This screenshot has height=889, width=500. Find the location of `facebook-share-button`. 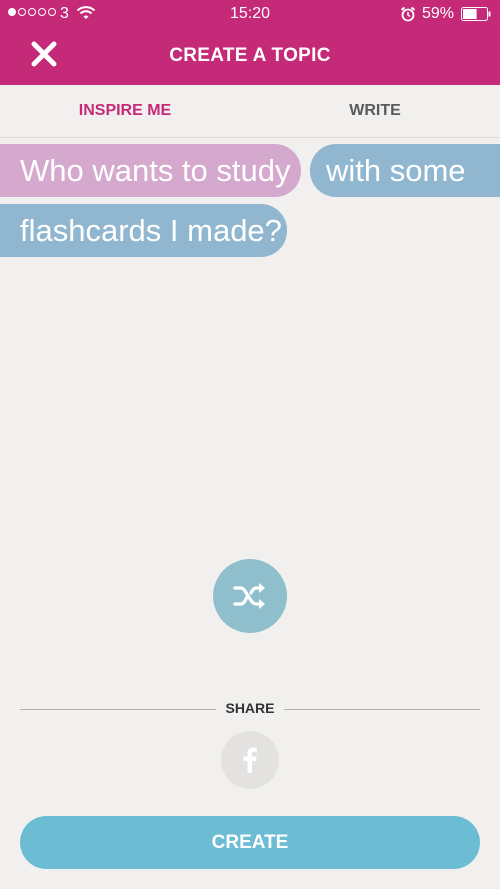

facebook-share-button is located at coordinates (250, 760).